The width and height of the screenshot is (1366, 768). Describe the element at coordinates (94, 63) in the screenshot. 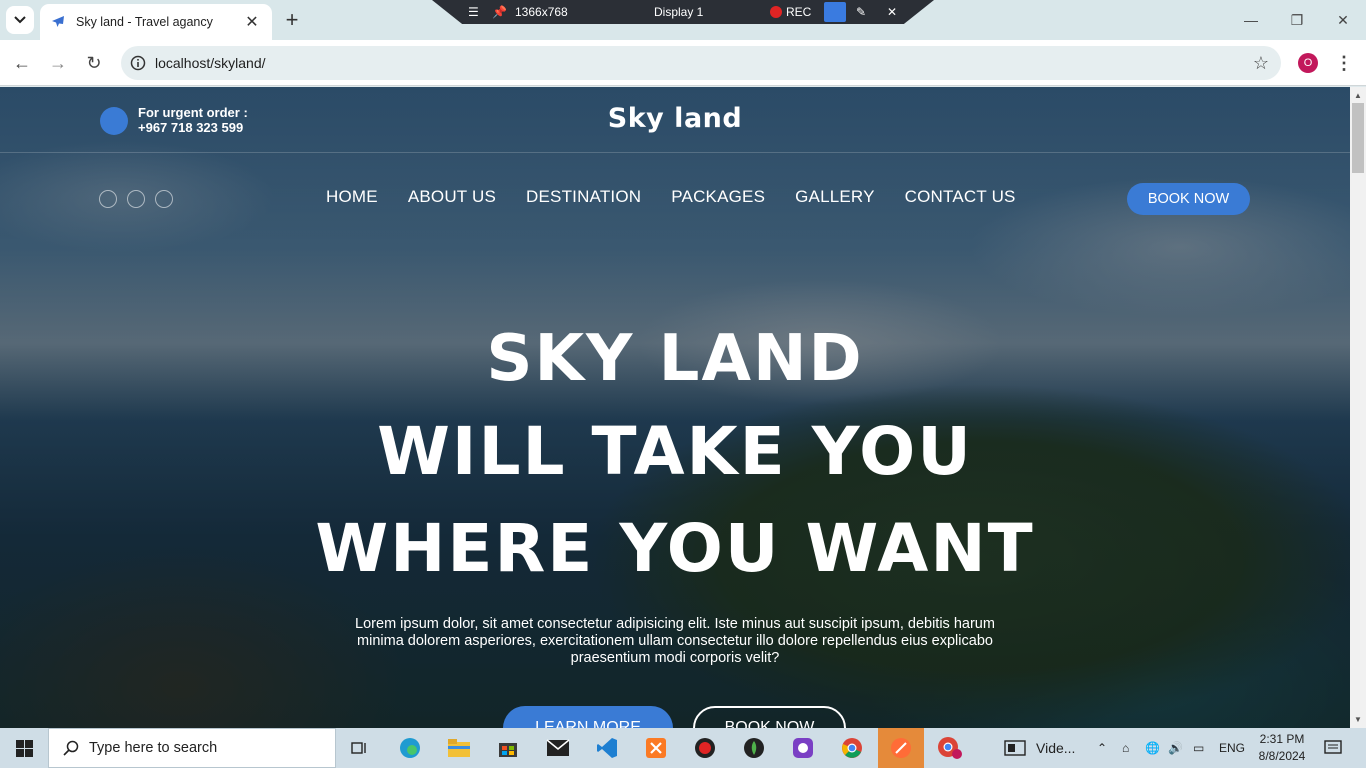

I see `reload-button: ↻` at that location.